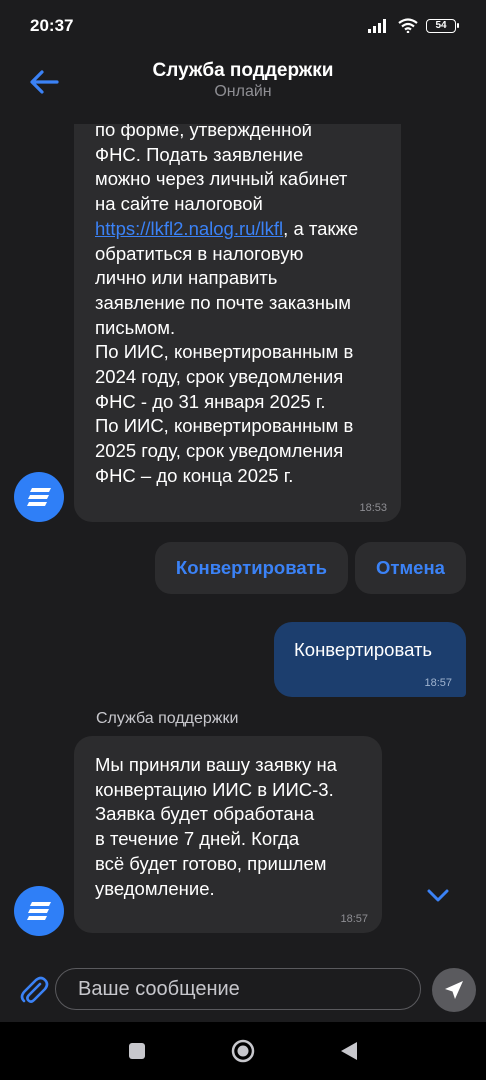 Image resolution: width=486 pixels, height=1080 pixels. What do you see at coordinates (408, 25) in the screenshot?
I see `wifi-icon` at bounding box center [408, 25].